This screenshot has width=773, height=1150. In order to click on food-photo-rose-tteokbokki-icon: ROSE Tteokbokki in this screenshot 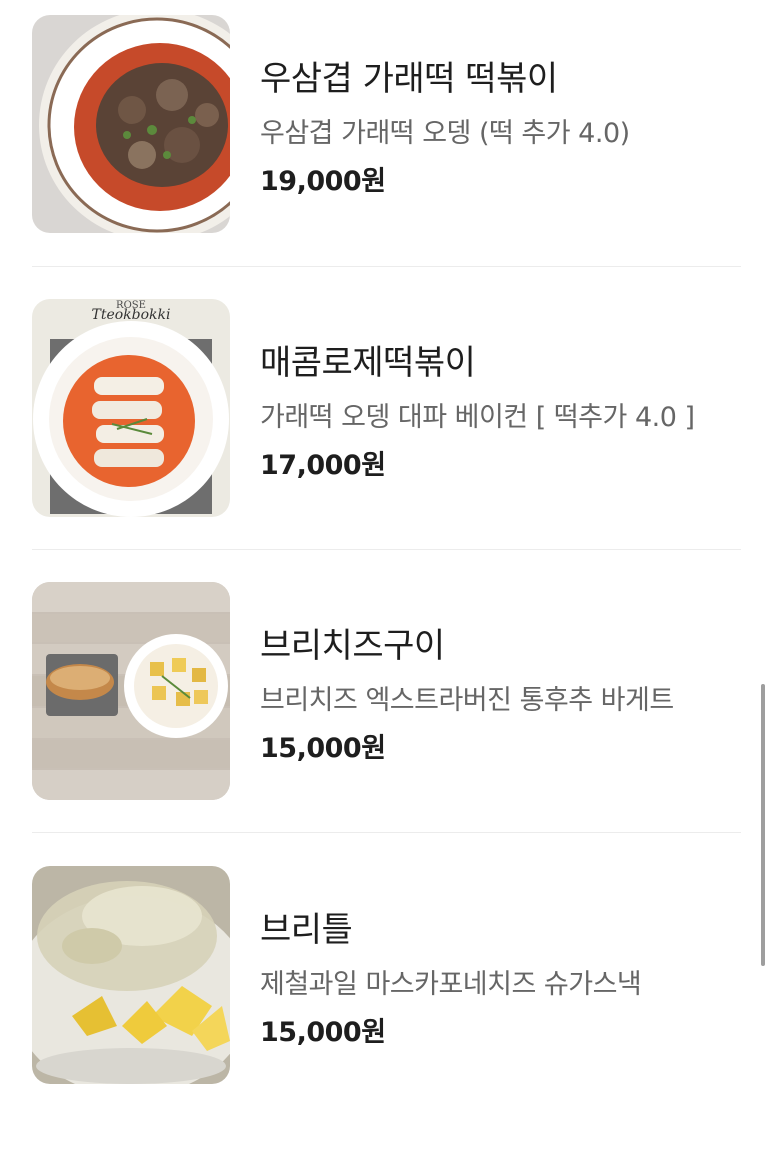, I will do `click(131, 408)`.